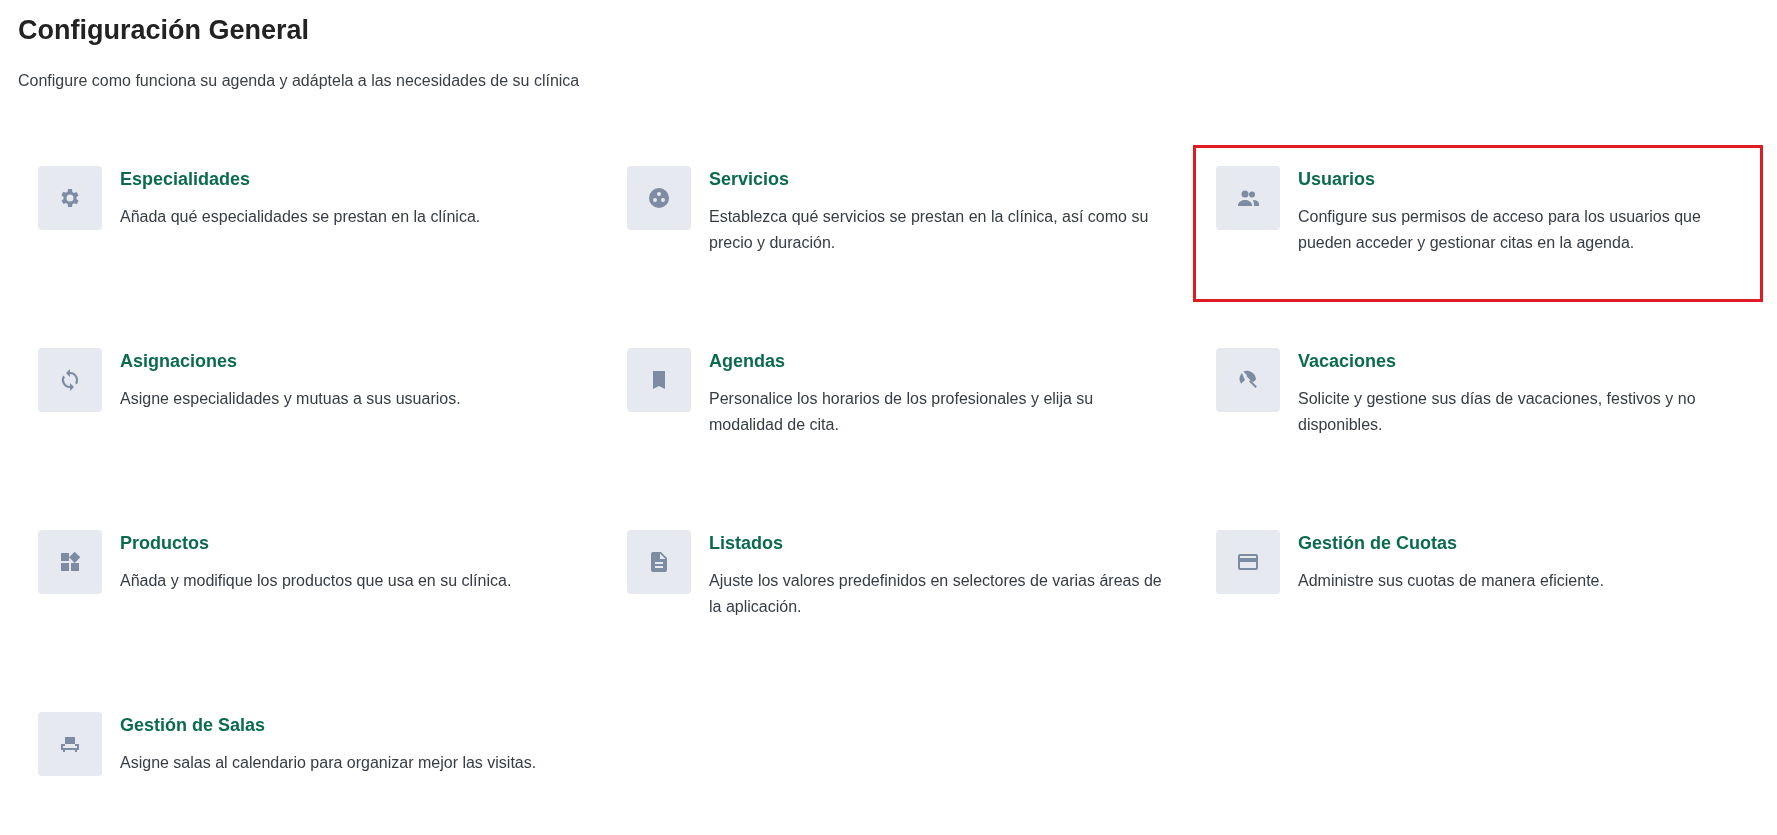 The image size is (1777, 835). I want to click on section-description: Establezca qué servicios se prestan en la clínica, así como su precio y duración., so click(929, 230).